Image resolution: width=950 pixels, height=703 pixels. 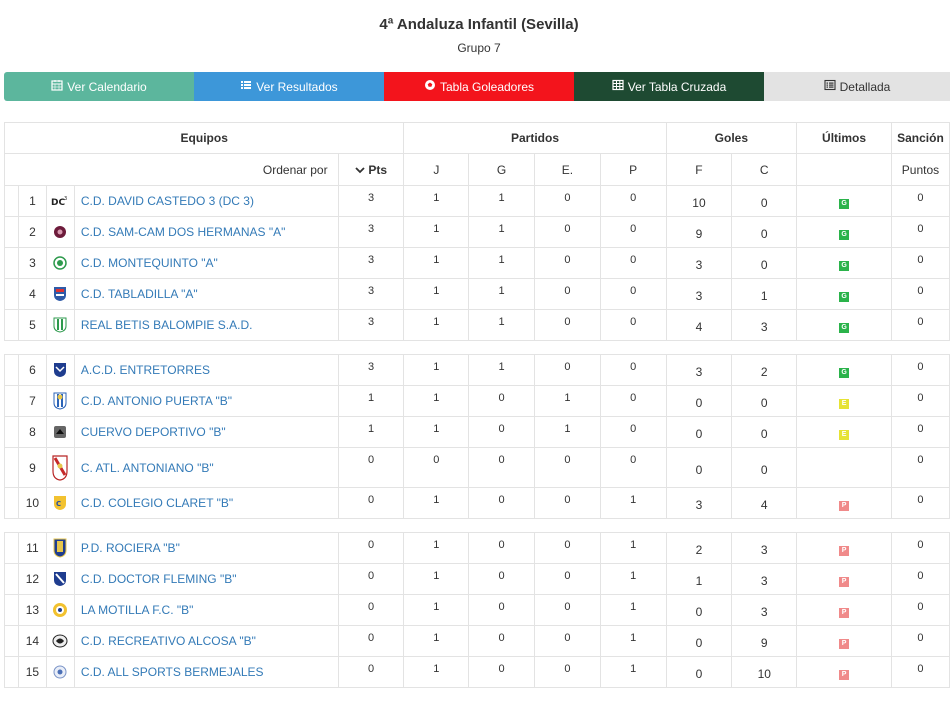 What do you see at coordinates (206, 401) in the screenshot?
I see `team-name-link: C.D. ANTONIO PUERTA "B"` at bounding box center [206, 401].